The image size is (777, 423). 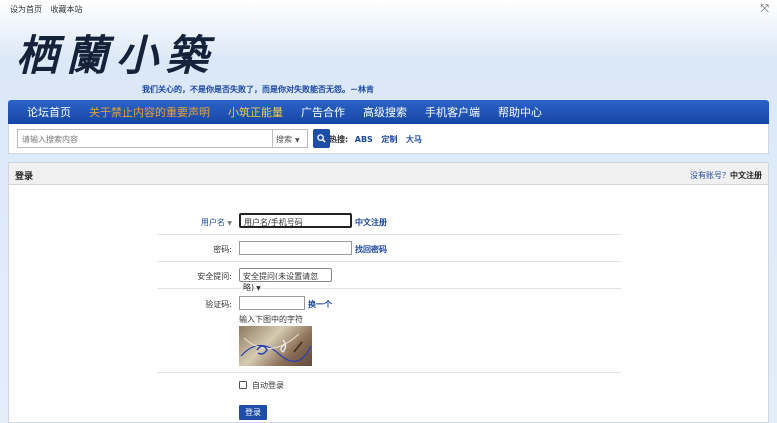 I want to click on login-submit-button: 登录, so click(x=253, y=412).